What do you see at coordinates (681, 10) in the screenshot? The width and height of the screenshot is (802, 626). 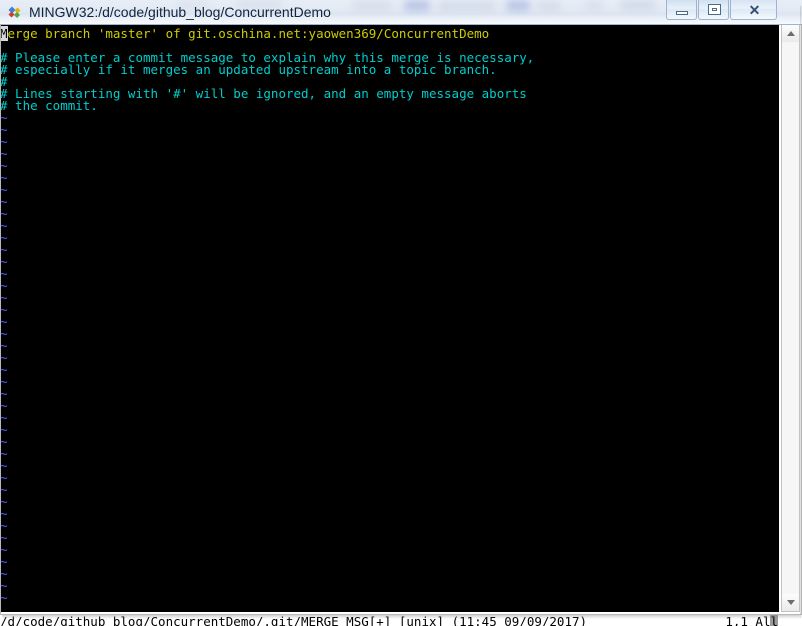 I see `minimize-button` at bounding box center [681, 10].